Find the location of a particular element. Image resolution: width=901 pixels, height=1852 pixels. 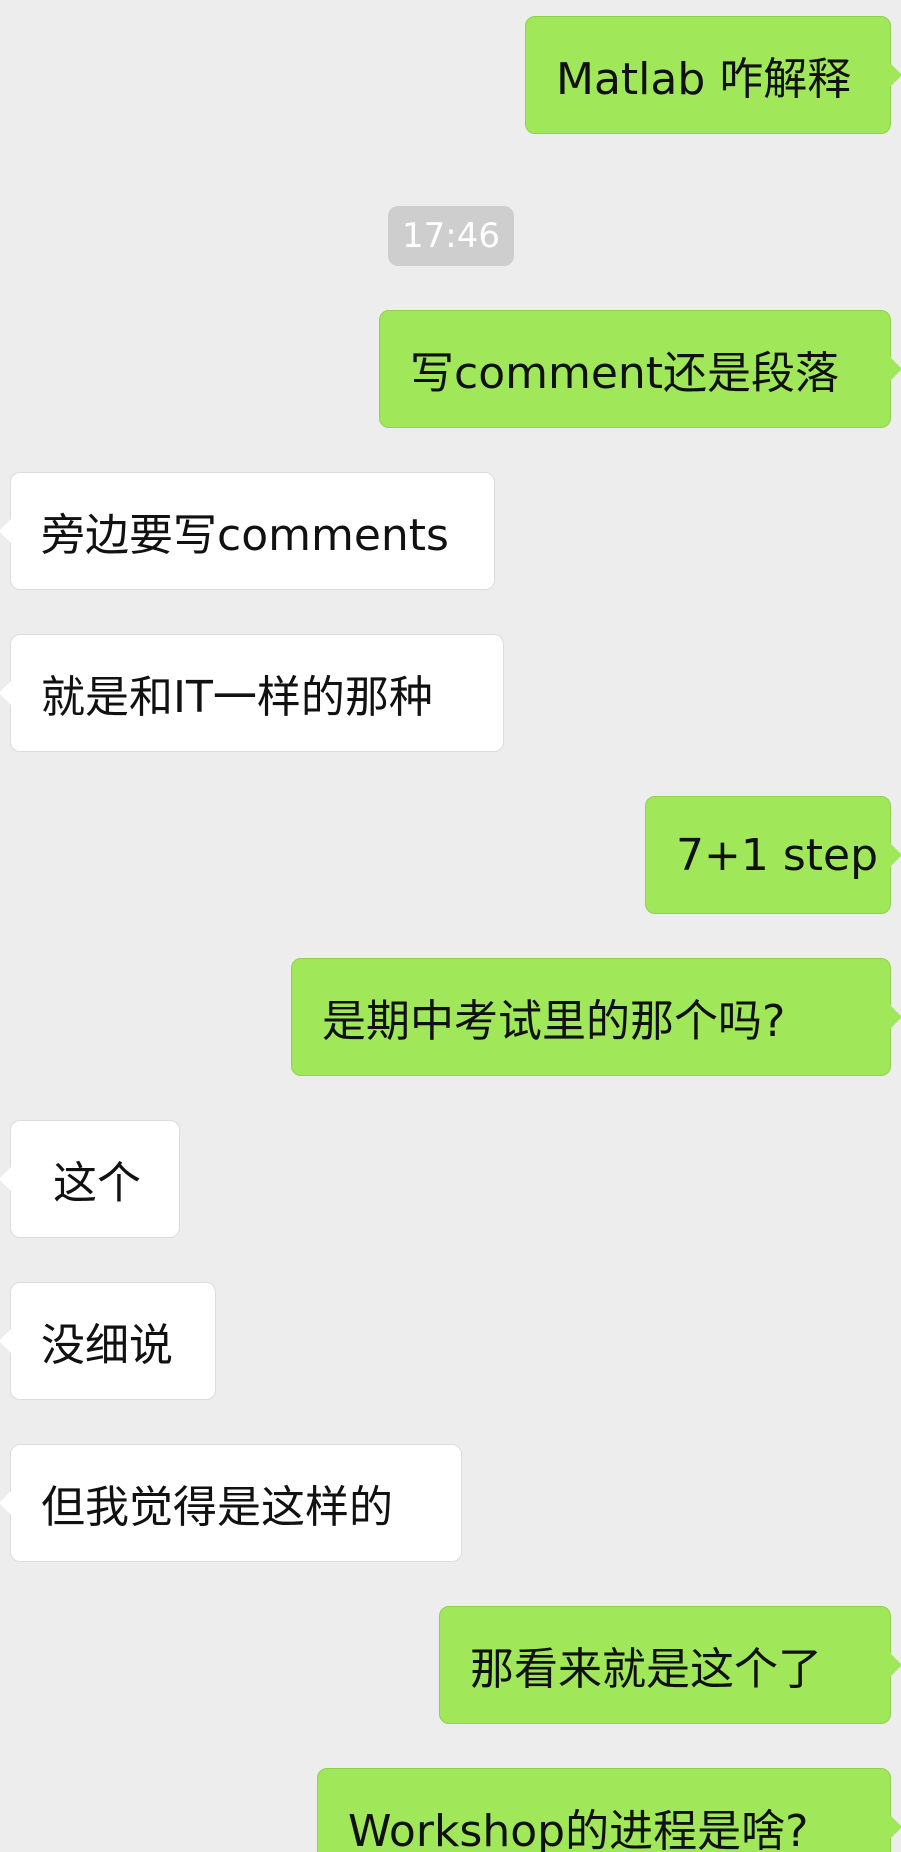

message-bubble-received: 但我觉得是这样的 is located at coordinates (231, 1503).